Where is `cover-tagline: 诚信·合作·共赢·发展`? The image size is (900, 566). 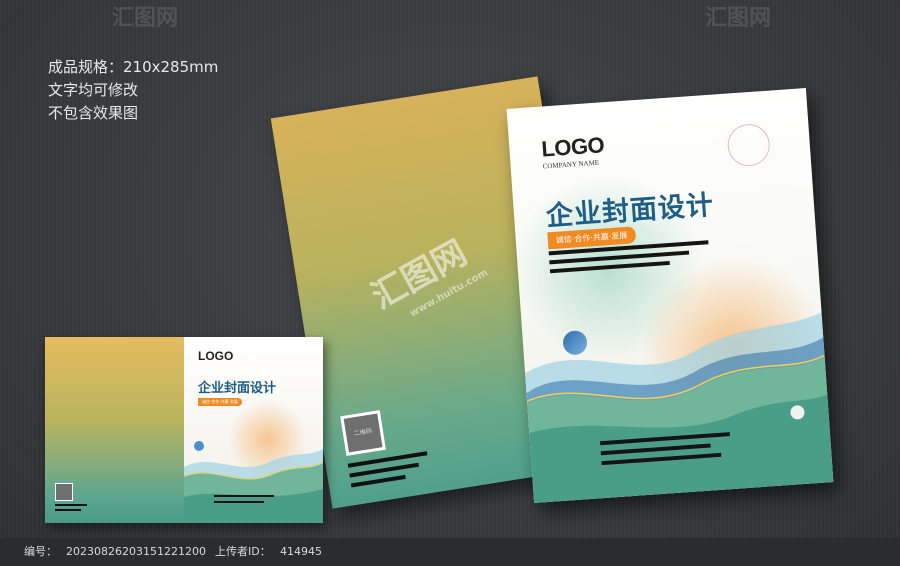 cover-tagline: 诚信·合作·共赢·发展 is located at coordinates (220, 402).